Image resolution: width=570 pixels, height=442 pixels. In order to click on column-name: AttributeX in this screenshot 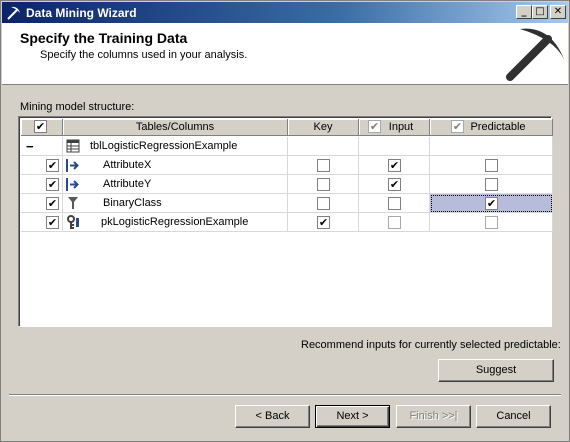, I will do `click(127, 165)`.